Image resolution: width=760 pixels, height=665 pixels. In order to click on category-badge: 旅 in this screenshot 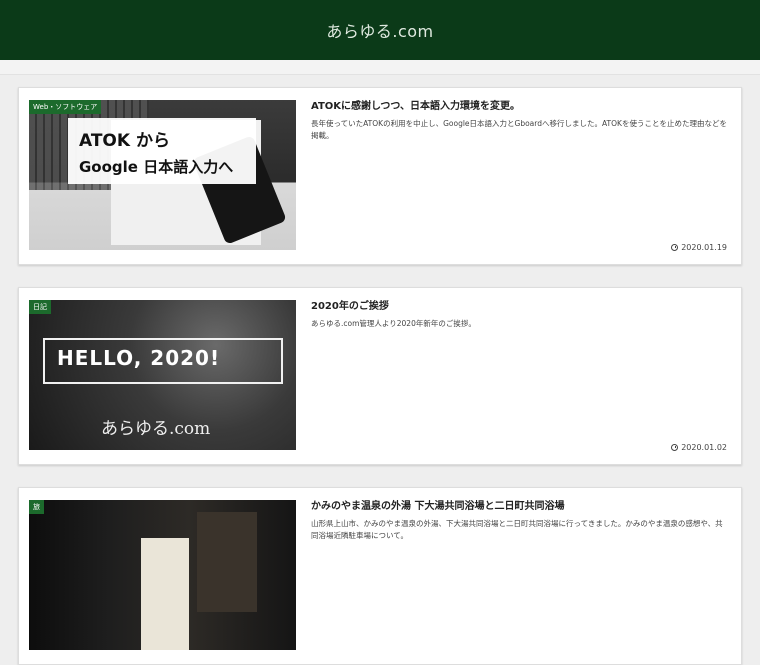, I will do `click(36, 507)`.